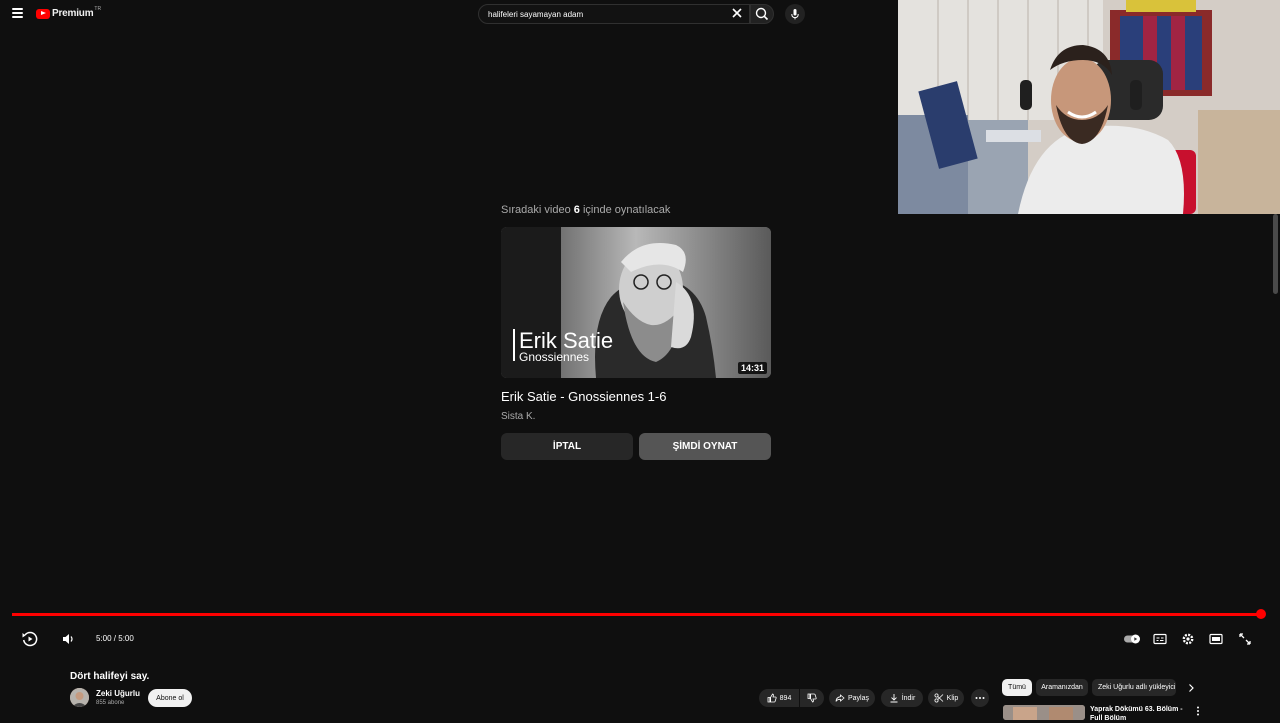 This screenshot has height=723, width=1280. I want to click on channel-name: Zeki Uğurlu, so click(118, 693).